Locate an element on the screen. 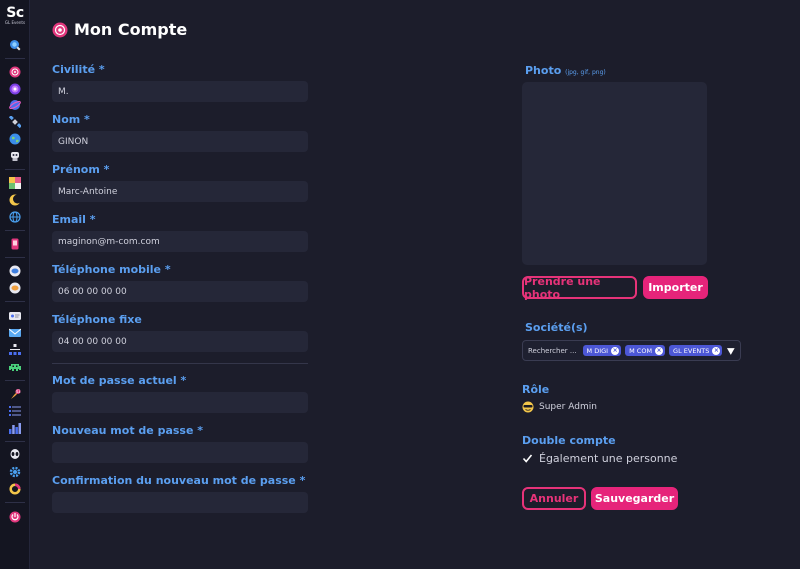 The width and height of the screenshot is (800, 569). mdp-actuel-label: Mot de passe actuel * is located at coordinates (119, 380).